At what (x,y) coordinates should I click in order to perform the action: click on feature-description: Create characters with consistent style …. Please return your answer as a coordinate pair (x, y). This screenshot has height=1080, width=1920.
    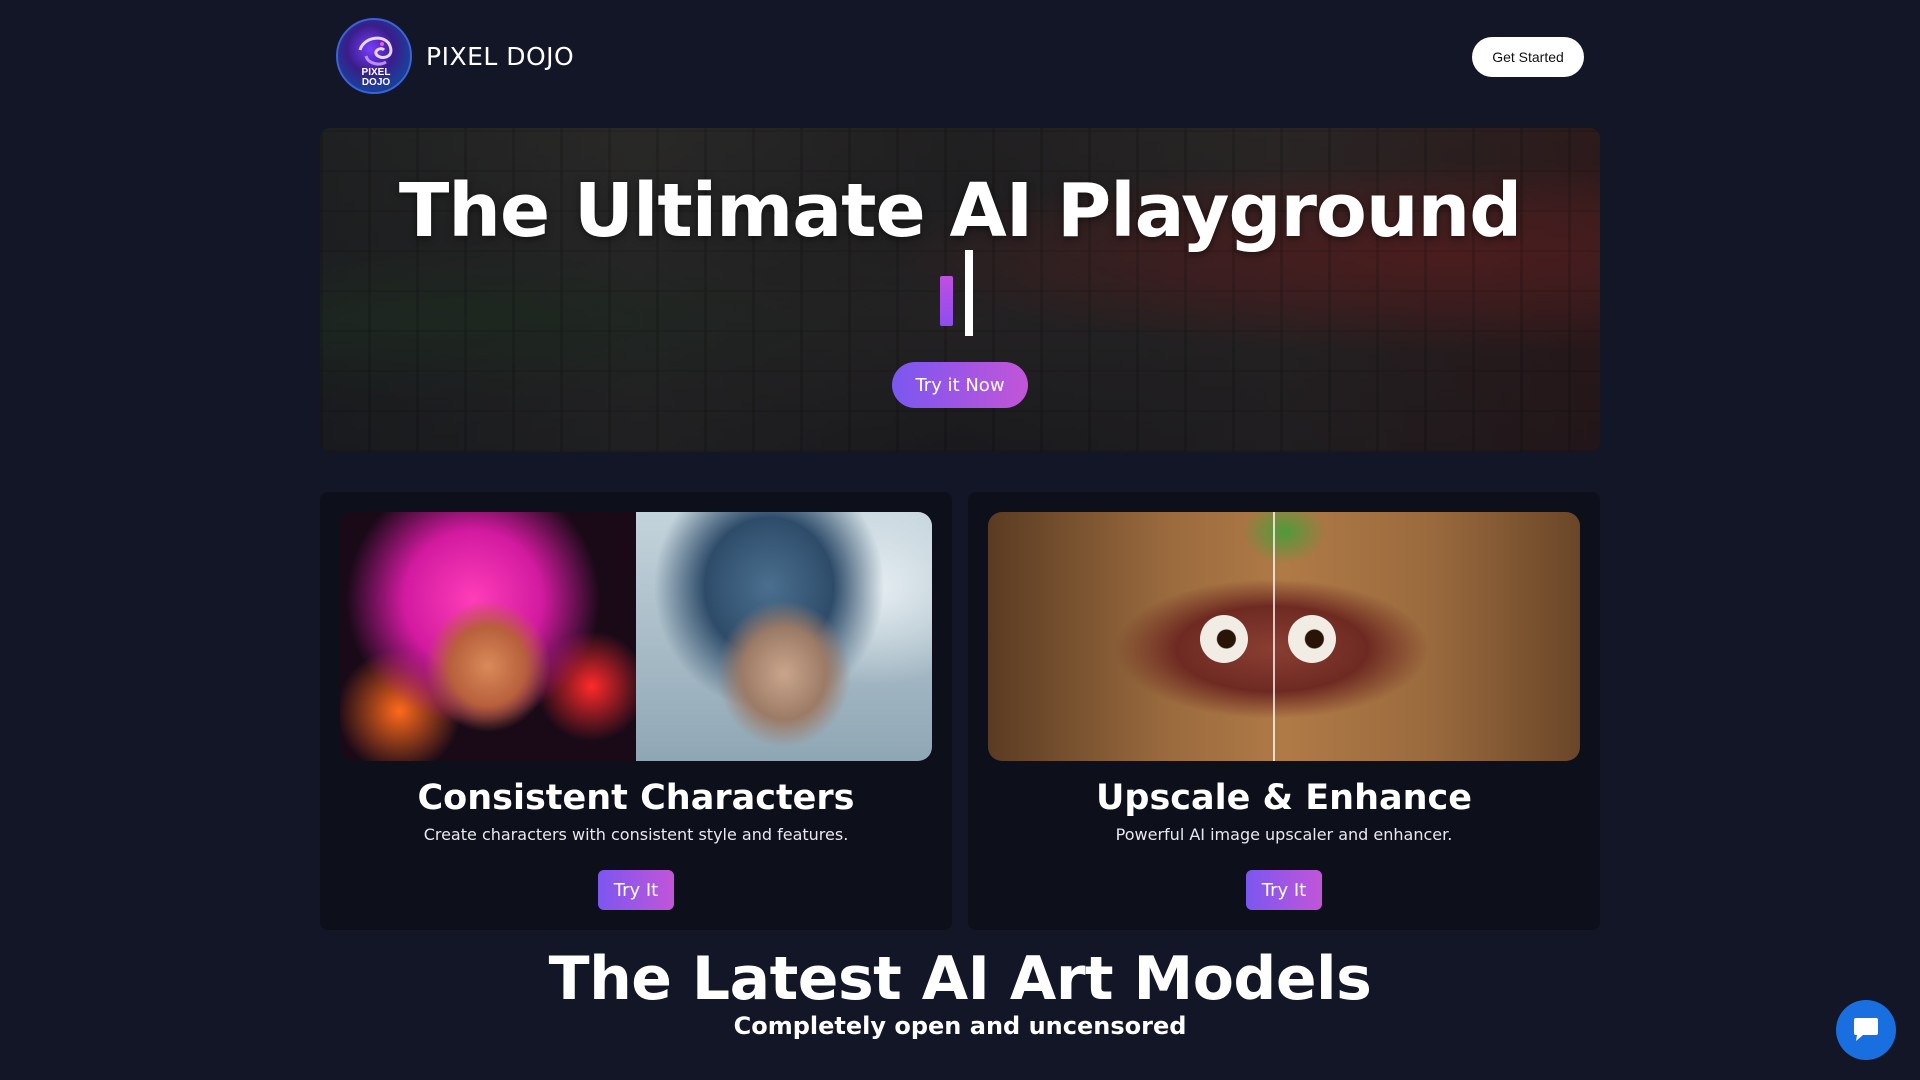
    Looking at the image, I should click on (636, 834).